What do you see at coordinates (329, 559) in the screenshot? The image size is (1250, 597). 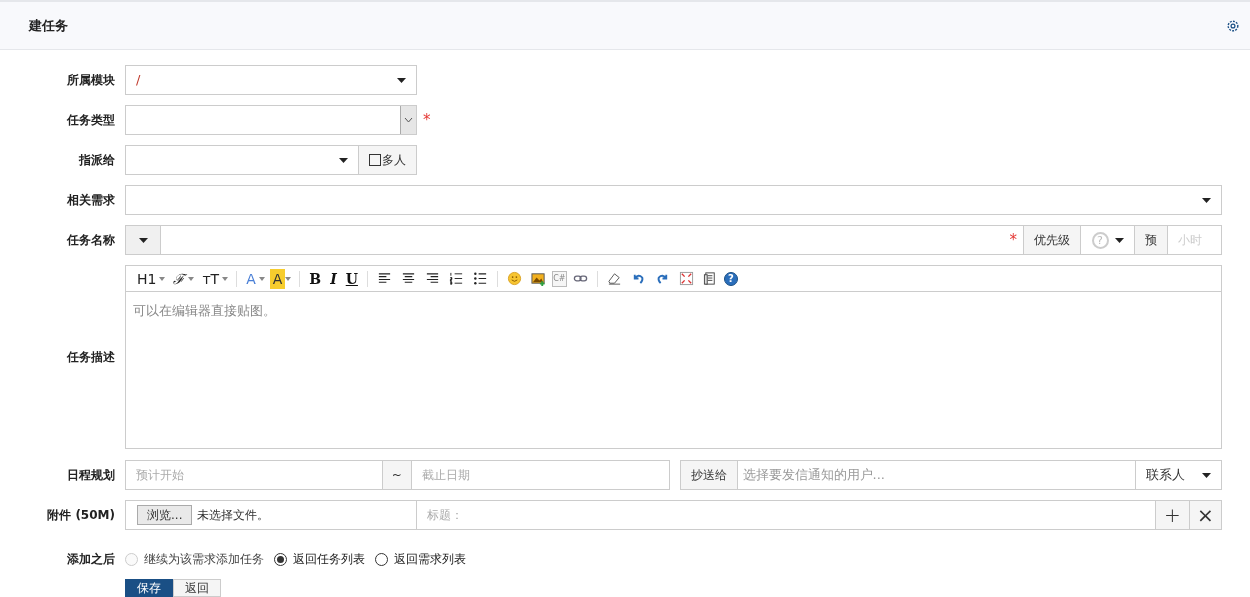 I see `radio-label: 返回任务列表` at bounding box center [329, 559].